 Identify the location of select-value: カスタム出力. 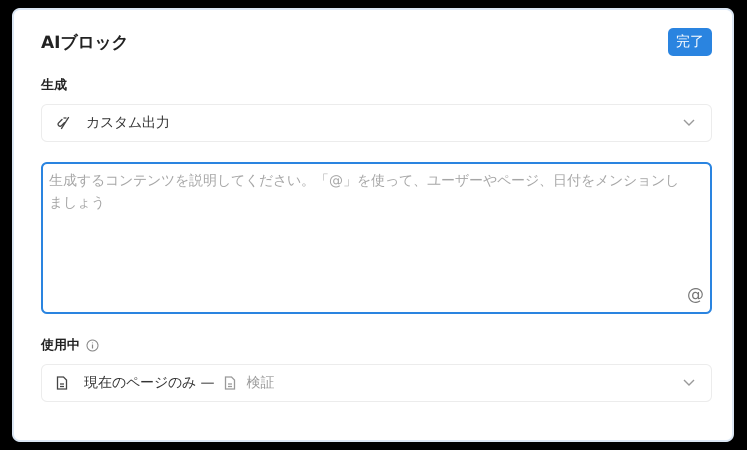
(128, 123).